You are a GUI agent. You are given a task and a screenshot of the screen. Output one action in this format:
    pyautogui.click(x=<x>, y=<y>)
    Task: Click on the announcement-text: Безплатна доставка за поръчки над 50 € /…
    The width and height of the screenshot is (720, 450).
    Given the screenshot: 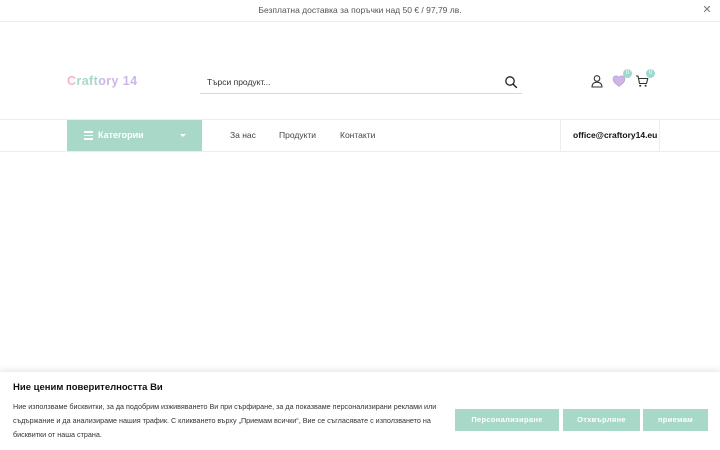 What is the action you would take?
    pyautogui.click(x=360, y=10)
    